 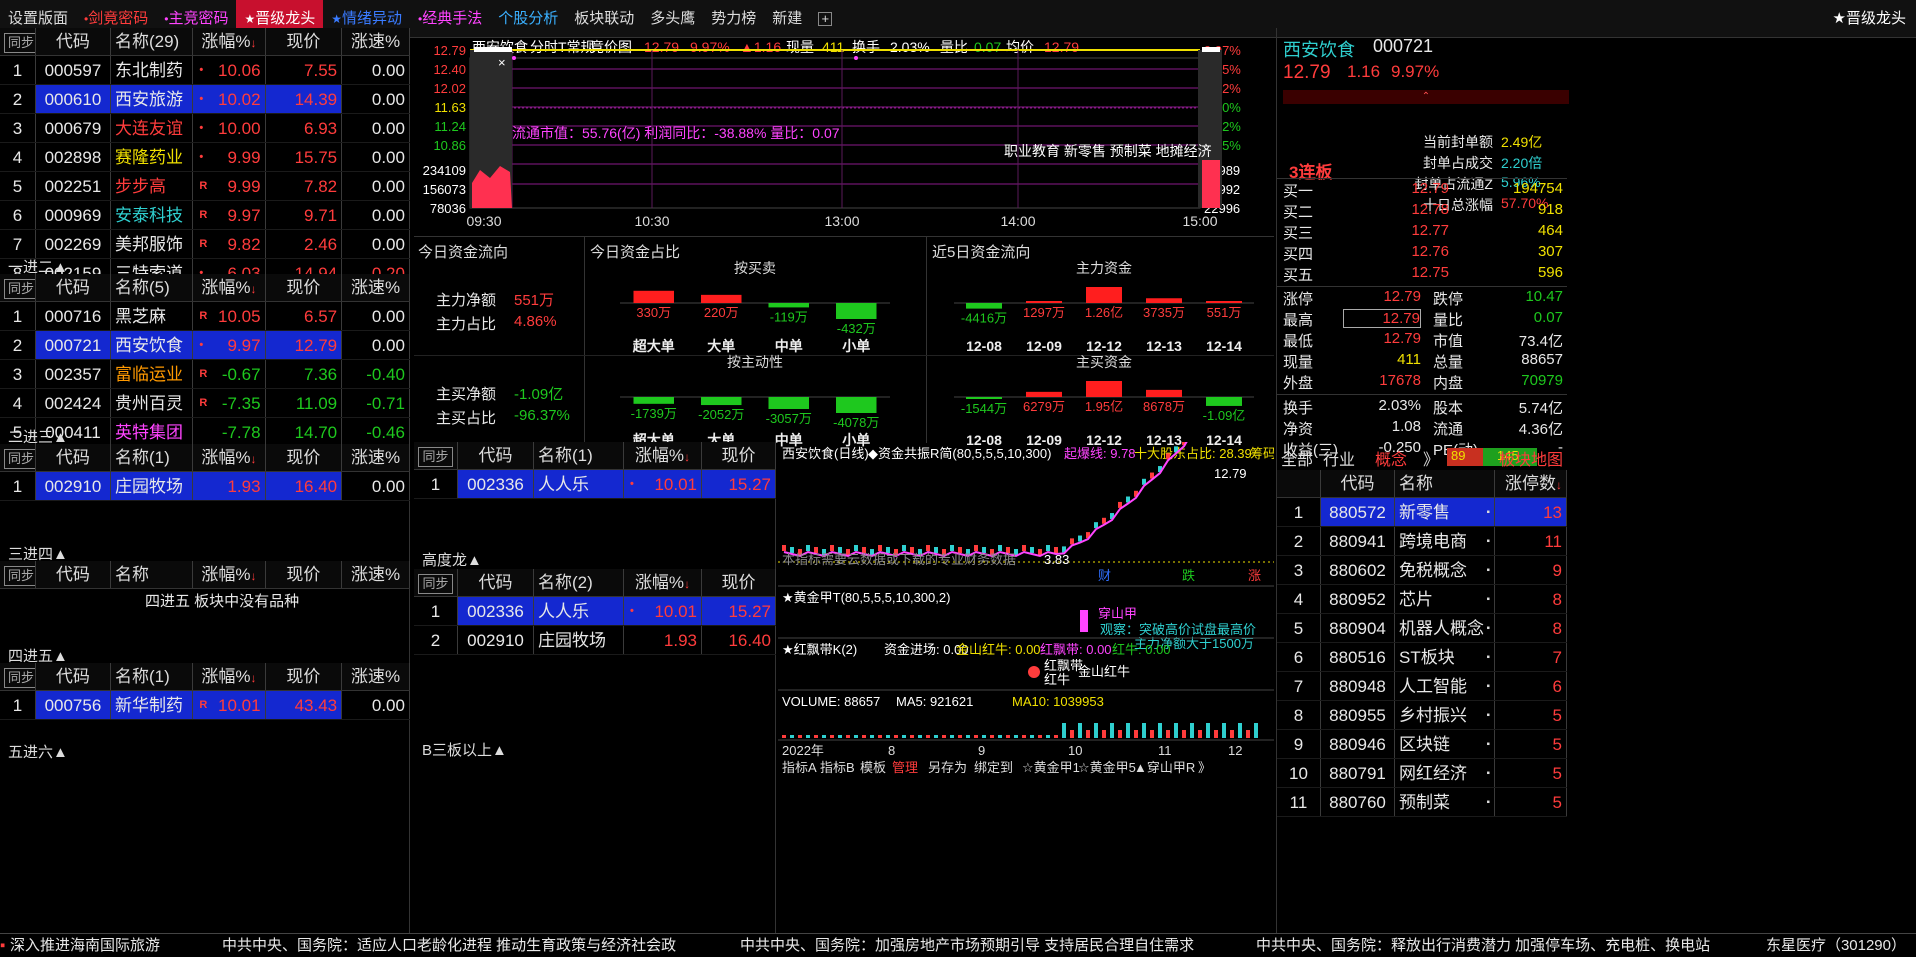 I want to click on sector-name-cell: ST板块 ▪, so click(x=1445, y=657).